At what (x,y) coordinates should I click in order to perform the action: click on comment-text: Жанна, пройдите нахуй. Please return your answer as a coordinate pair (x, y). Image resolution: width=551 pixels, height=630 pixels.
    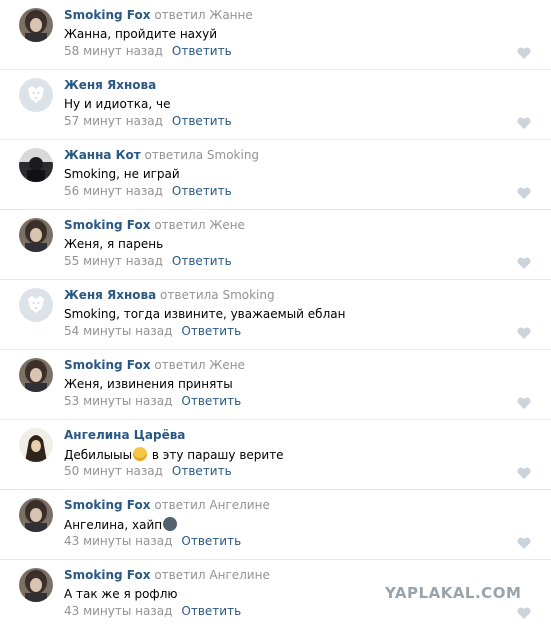
    Looking at the image, I should click on (141, 34).